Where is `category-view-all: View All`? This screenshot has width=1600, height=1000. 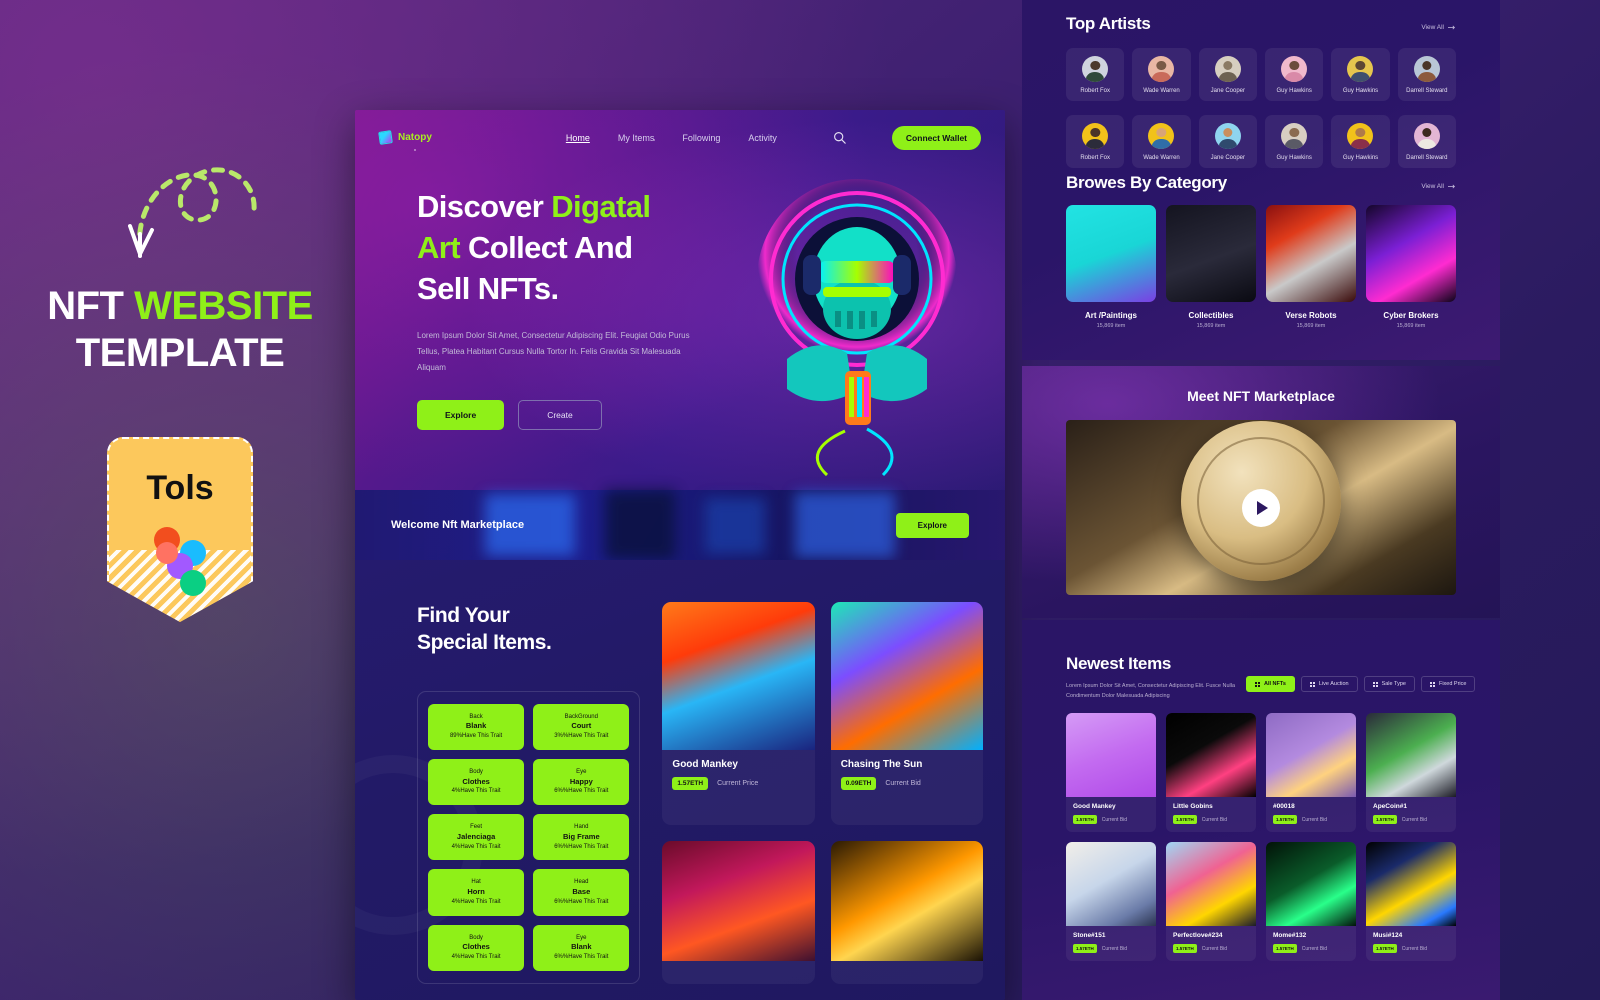 category-view-all: View All is located at coordinates (1438, 188).